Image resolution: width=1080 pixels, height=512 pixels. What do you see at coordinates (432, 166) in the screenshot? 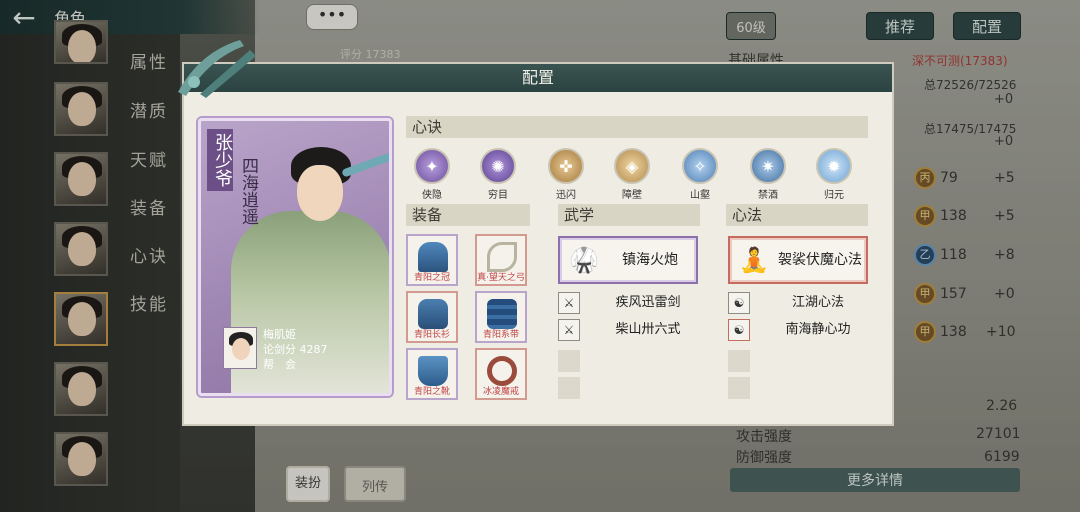
I see `mind-skill-icon: ✦` at bounding box center [432, 166].